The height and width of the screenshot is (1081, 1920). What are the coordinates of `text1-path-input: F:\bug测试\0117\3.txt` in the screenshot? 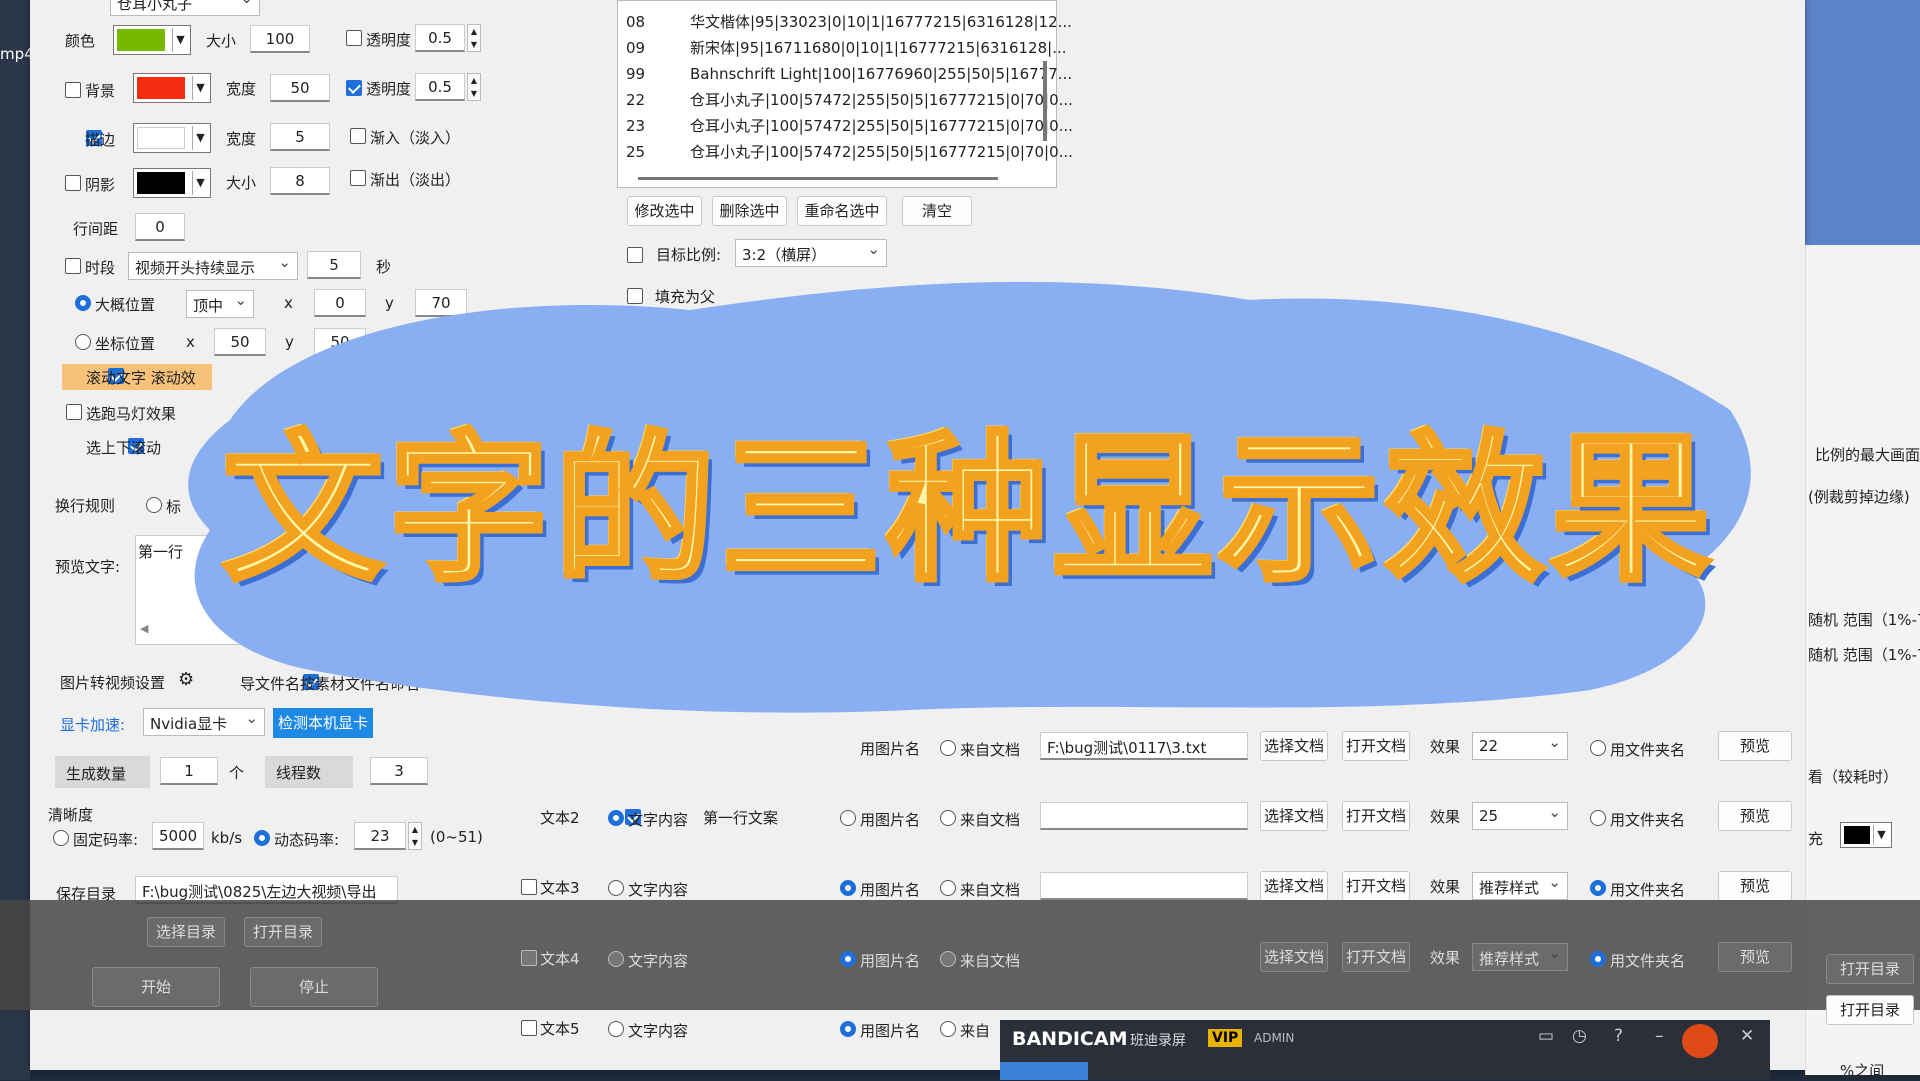 It's located at (1144, 746).